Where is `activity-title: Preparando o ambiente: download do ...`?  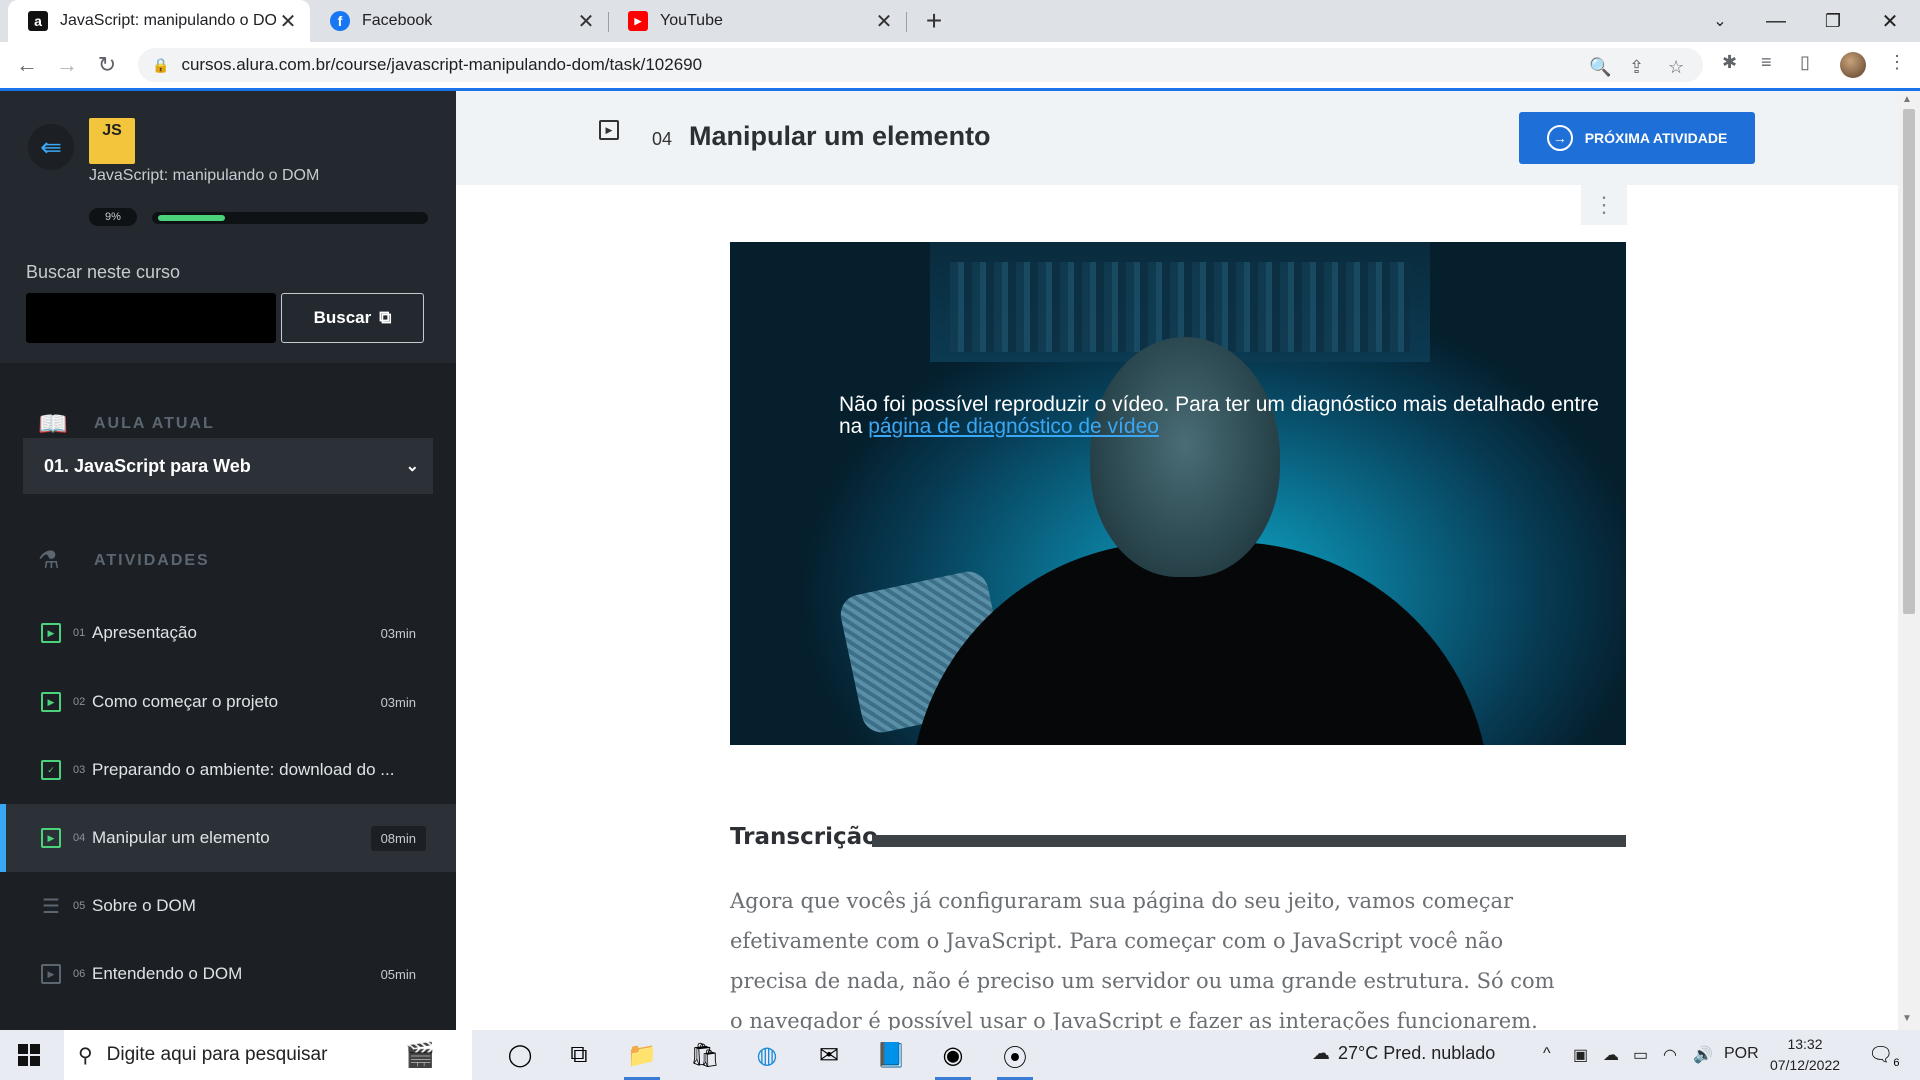
activity-title: Preparando o ambiente: download do ... is located at coordinates (243, 769).